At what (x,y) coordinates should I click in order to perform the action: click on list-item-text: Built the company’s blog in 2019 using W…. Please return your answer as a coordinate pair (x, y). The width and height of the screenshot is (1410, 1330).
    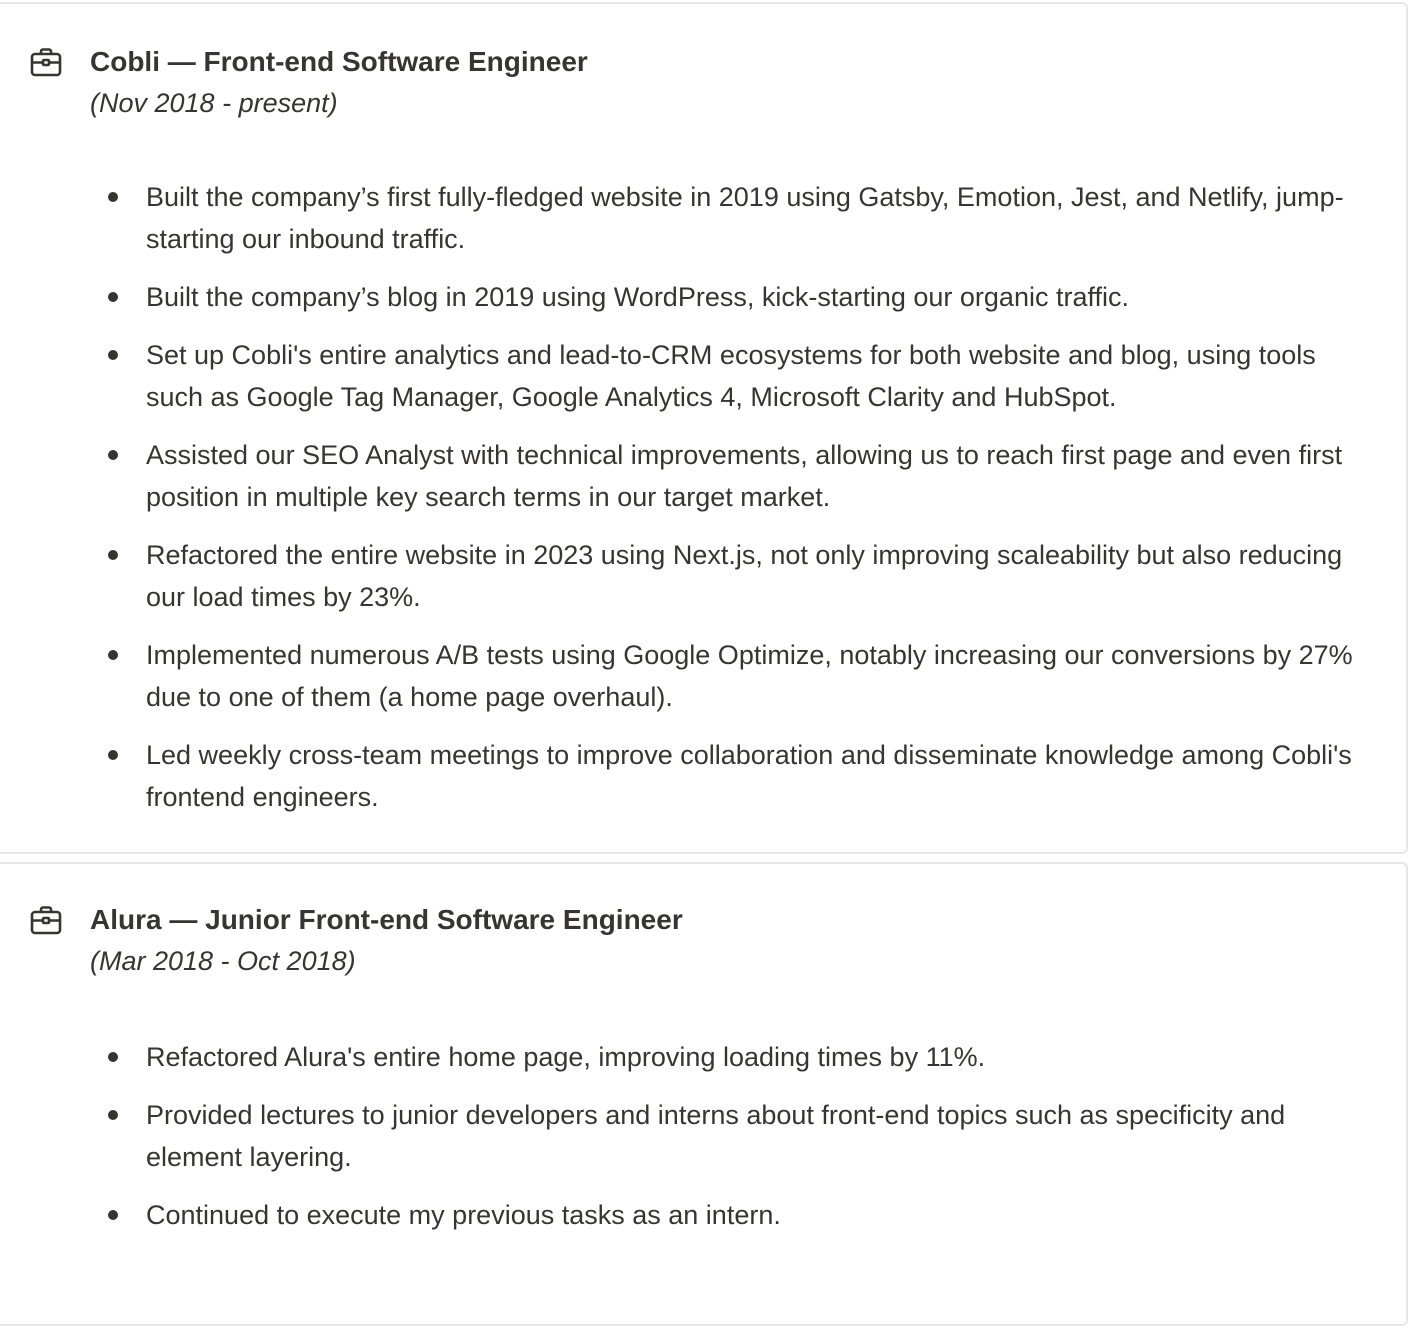
    Looking at the image, I should click on (637, 297).